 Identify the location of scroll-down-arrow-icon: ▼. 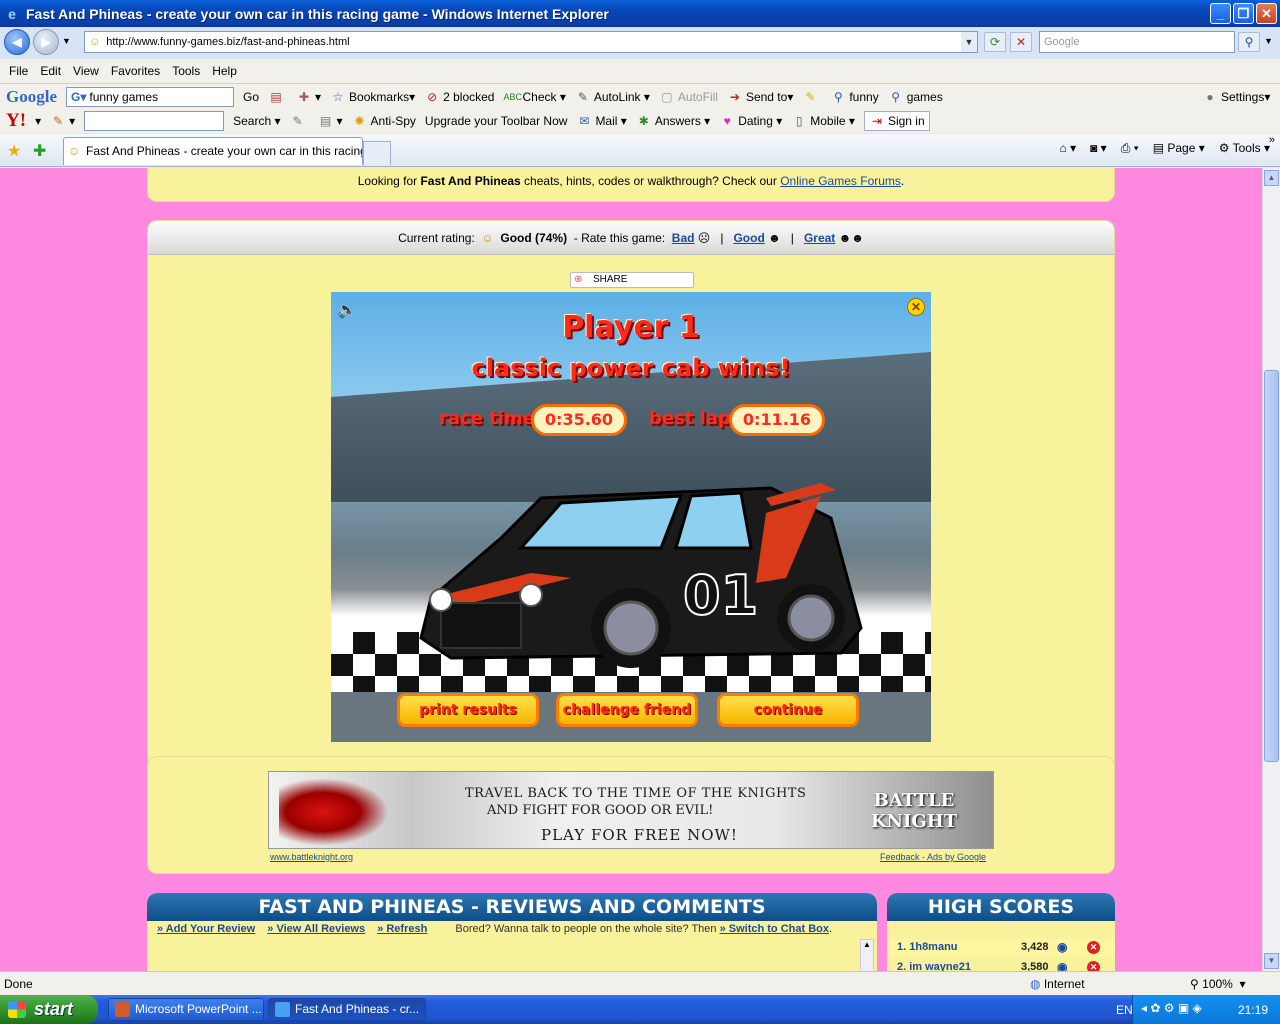
(1271, 961).